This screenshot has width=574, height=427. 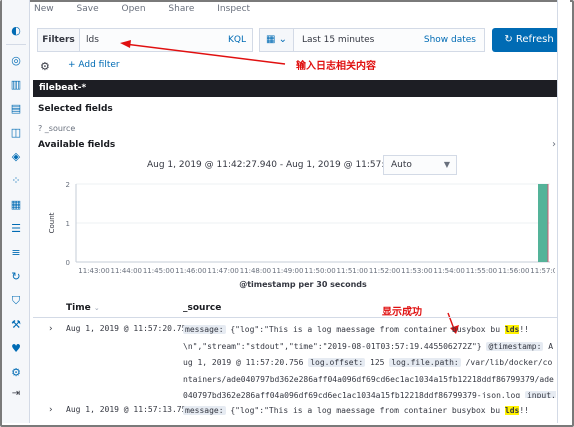 I want to click on ml-icon: ⁘, so click(x=16, y=181).